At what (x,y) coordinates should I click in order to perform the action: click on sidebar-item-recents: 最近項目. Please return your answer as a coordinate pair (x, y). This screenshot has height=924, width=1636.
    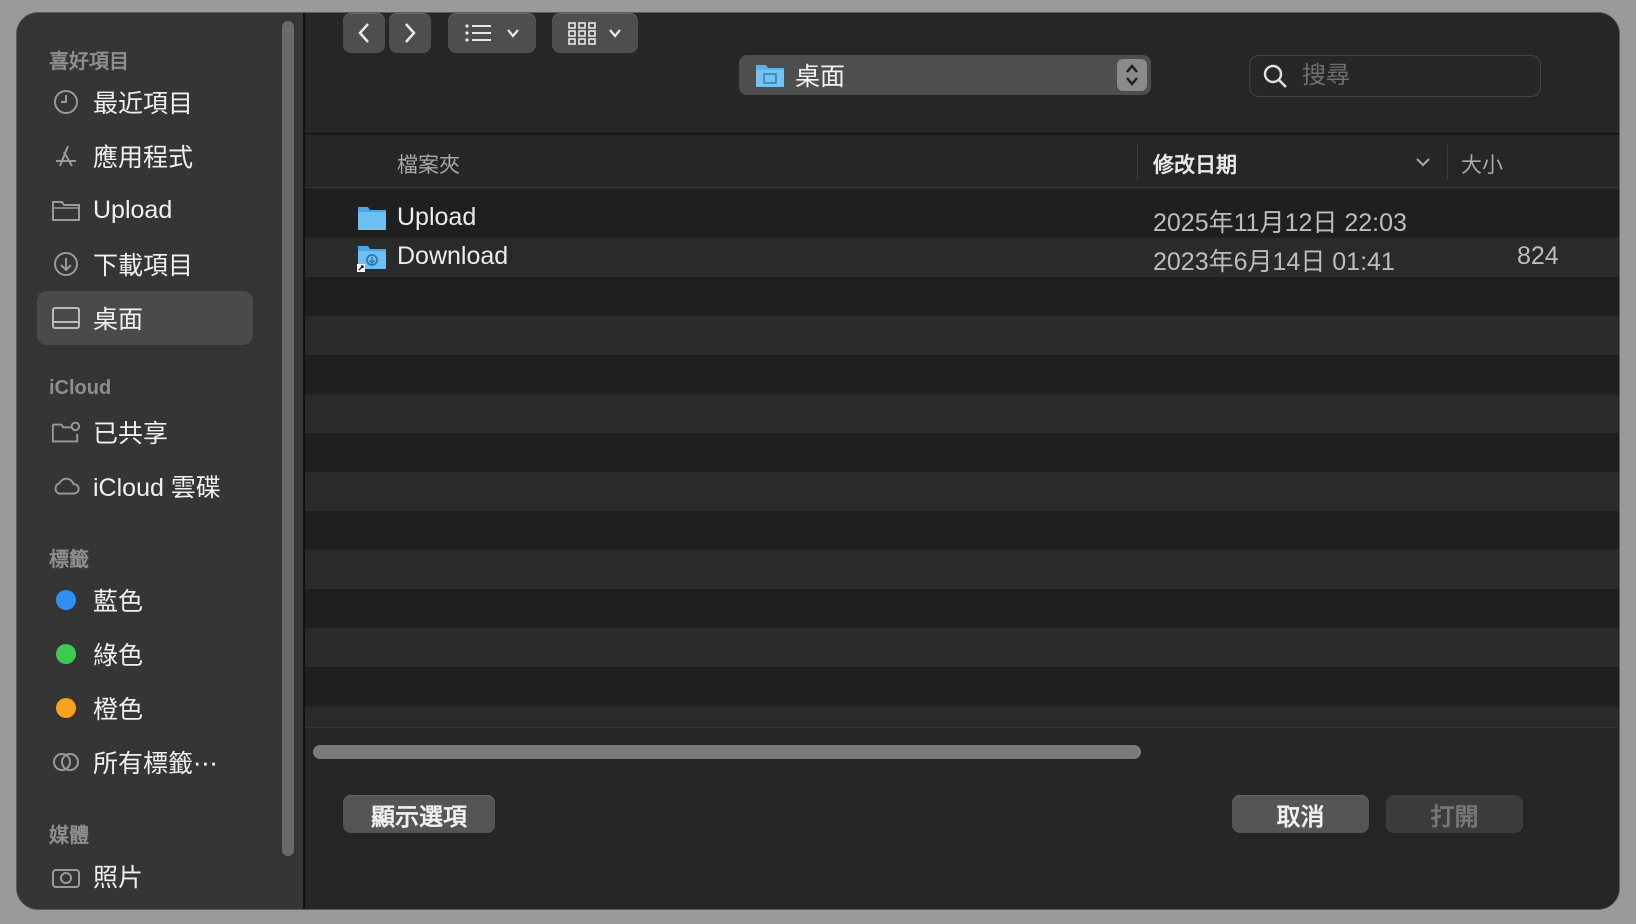
    Looking at the image, I should click on (145, 102).